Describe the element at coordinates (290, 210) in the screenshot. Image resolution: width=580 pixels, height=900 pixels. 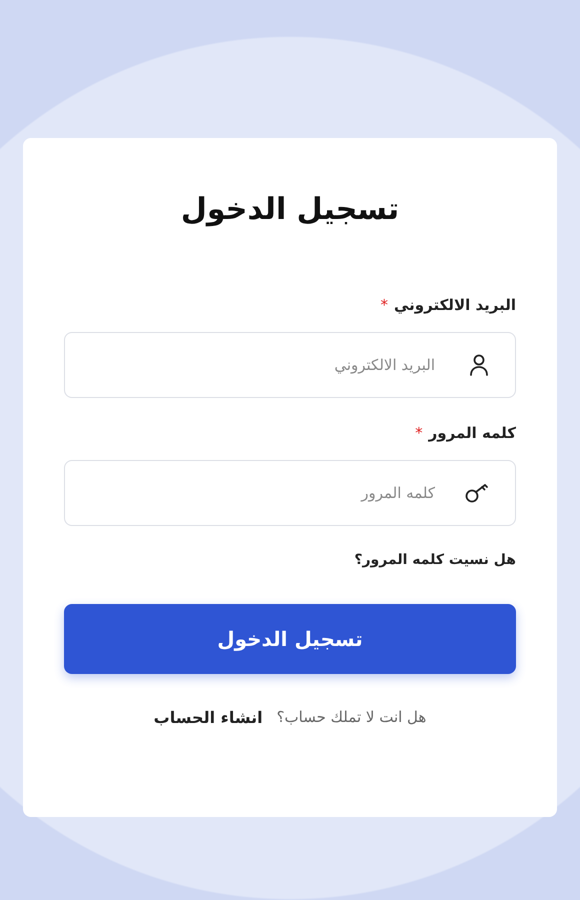
I see `form-title: تسجيل الدخول` at that location.